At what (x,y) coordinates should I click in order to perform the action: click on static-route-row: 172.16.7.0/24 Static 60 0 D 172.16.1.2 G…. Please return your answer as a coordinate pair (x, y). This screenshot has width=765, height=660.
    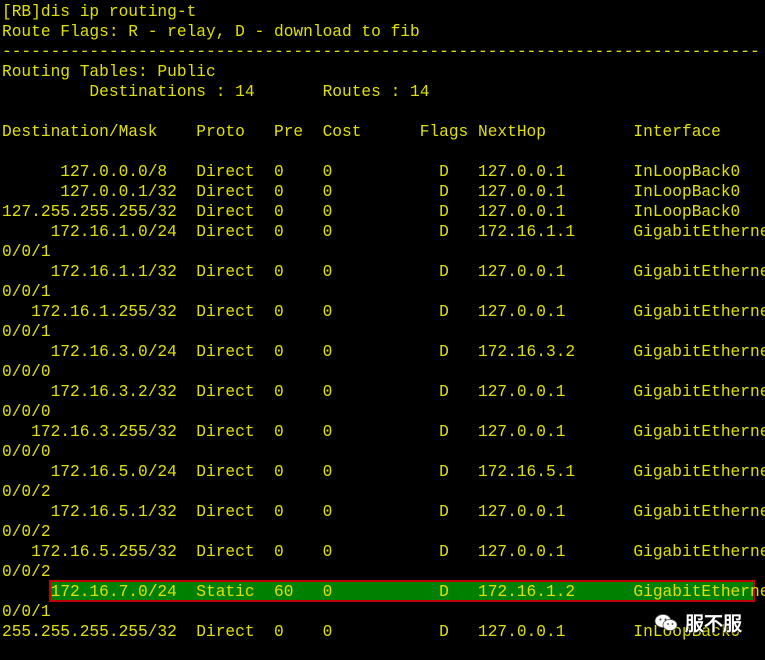
    Looking at the image, I should click on (383, 592).